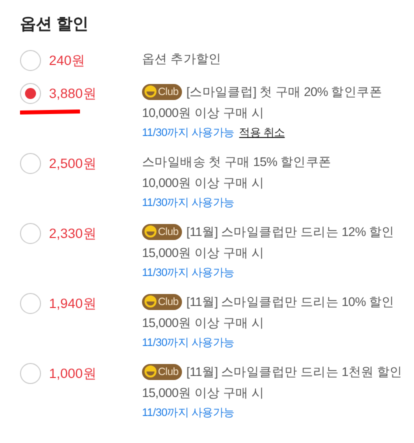  Describe the element at coordinates (67, 61) in the screenshot. I see `discount-amount: 240원` at that location.